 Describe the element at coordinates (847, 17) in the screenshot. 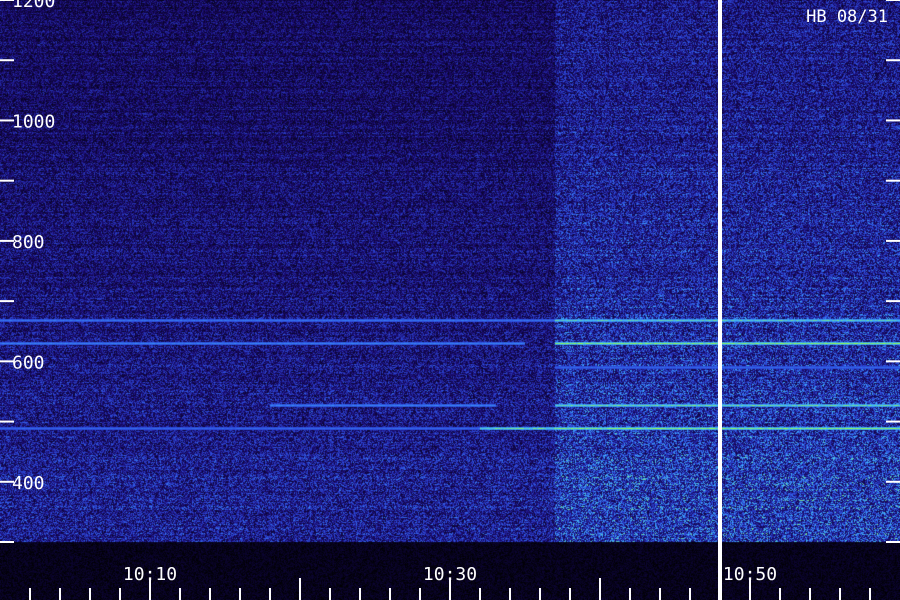

I see `station-label: HB 08/31` at that location.